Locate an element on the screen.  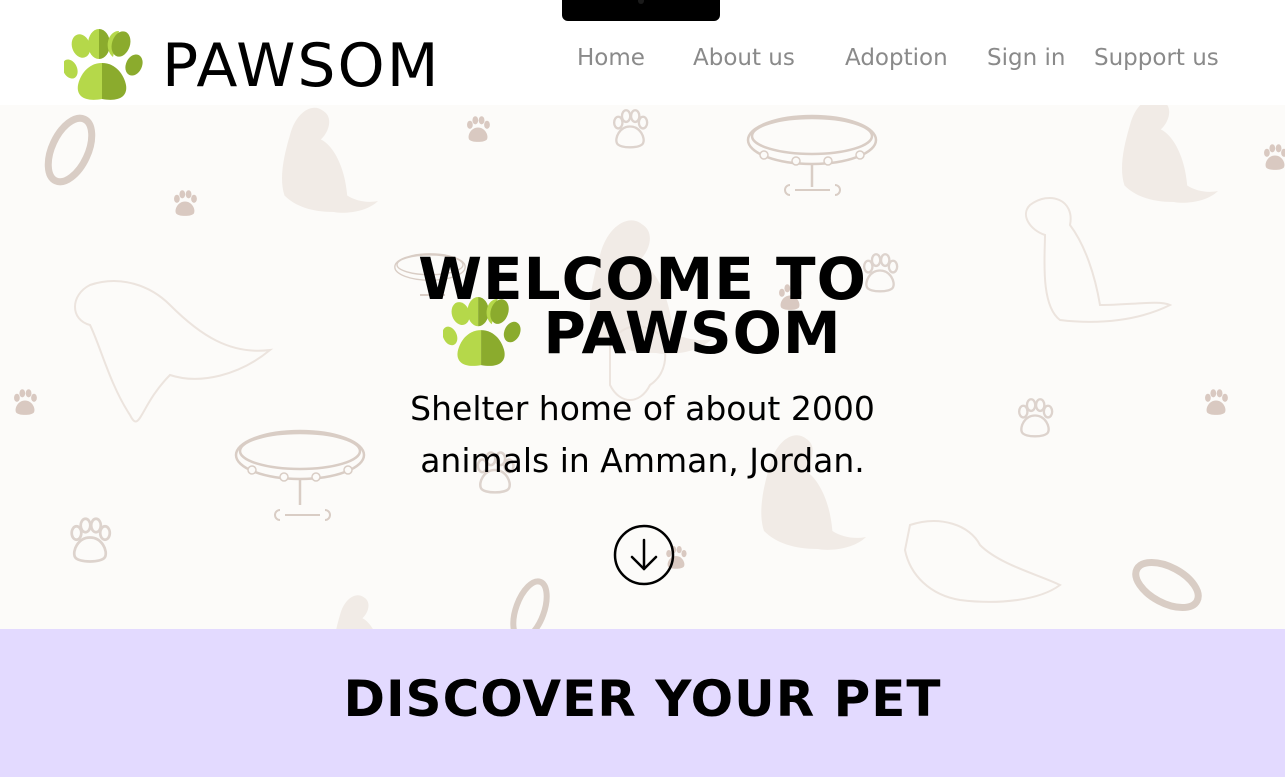
hero-brand-line: PAWSOM is located at coordinates (642, 333).